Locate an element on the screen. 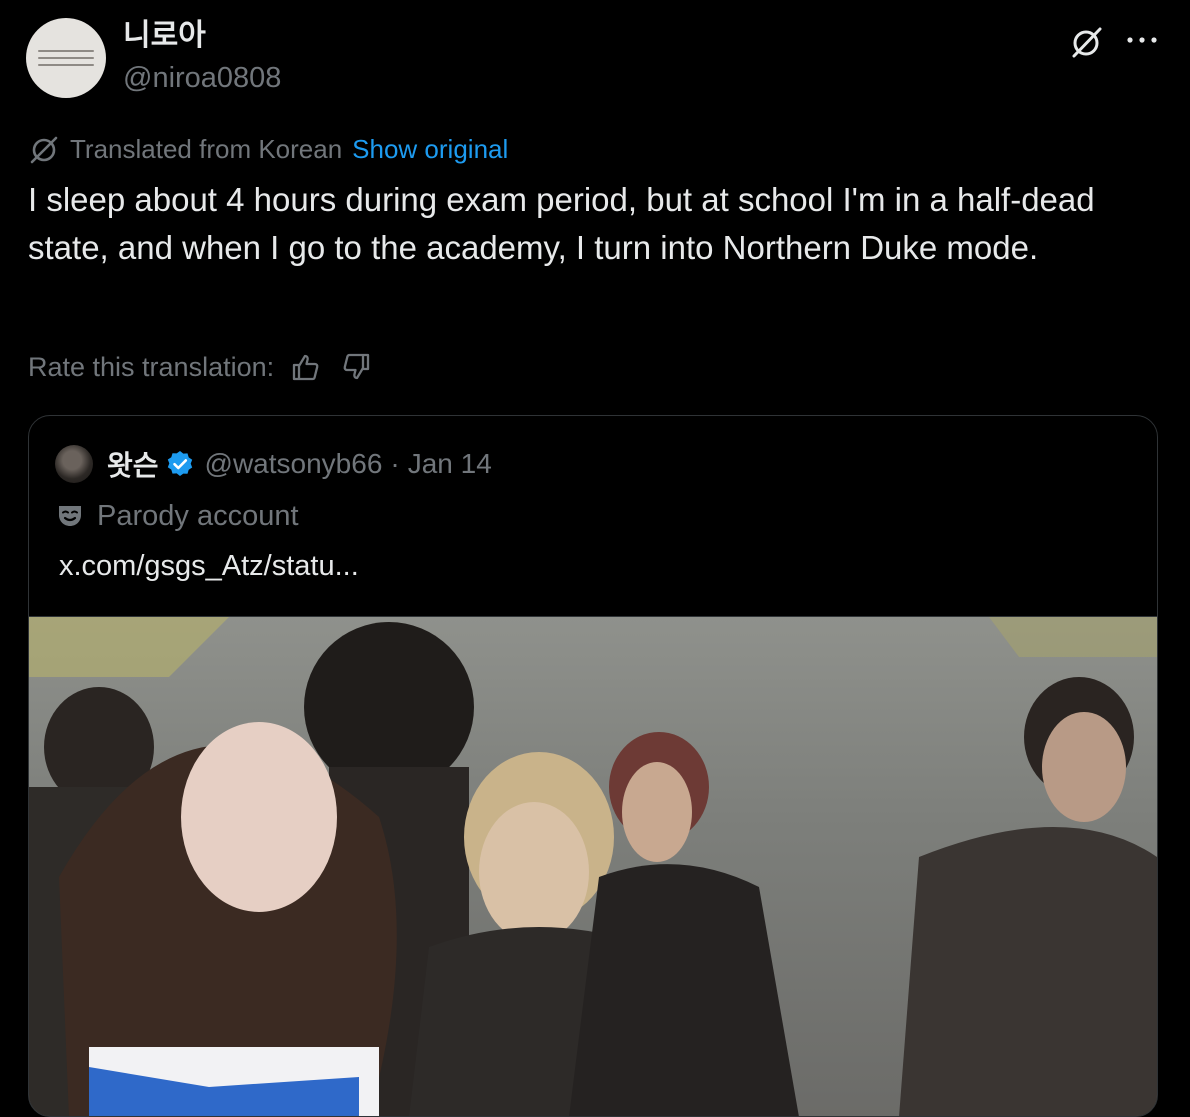  parody-mask-icon is located at coordinates (70, 516).